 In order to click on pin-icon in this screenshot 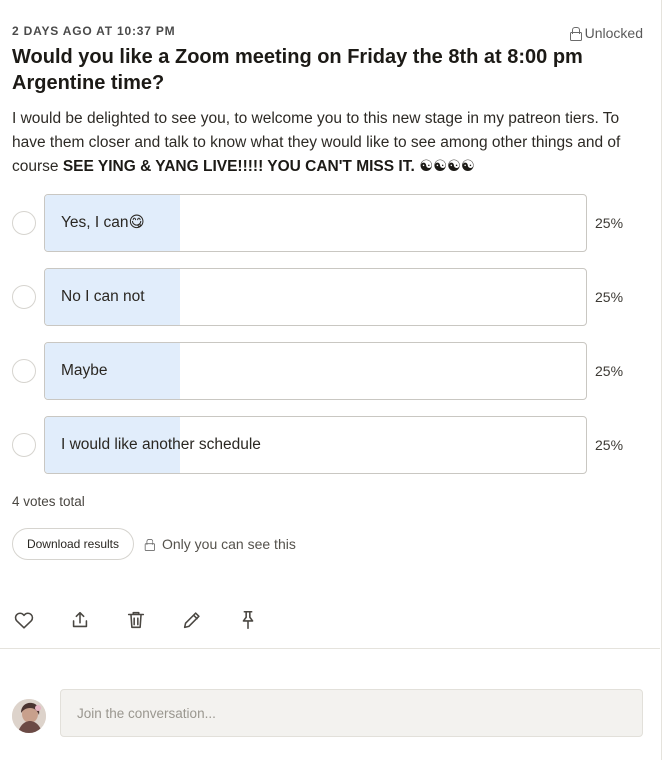, I will do `click(248, 620)`.